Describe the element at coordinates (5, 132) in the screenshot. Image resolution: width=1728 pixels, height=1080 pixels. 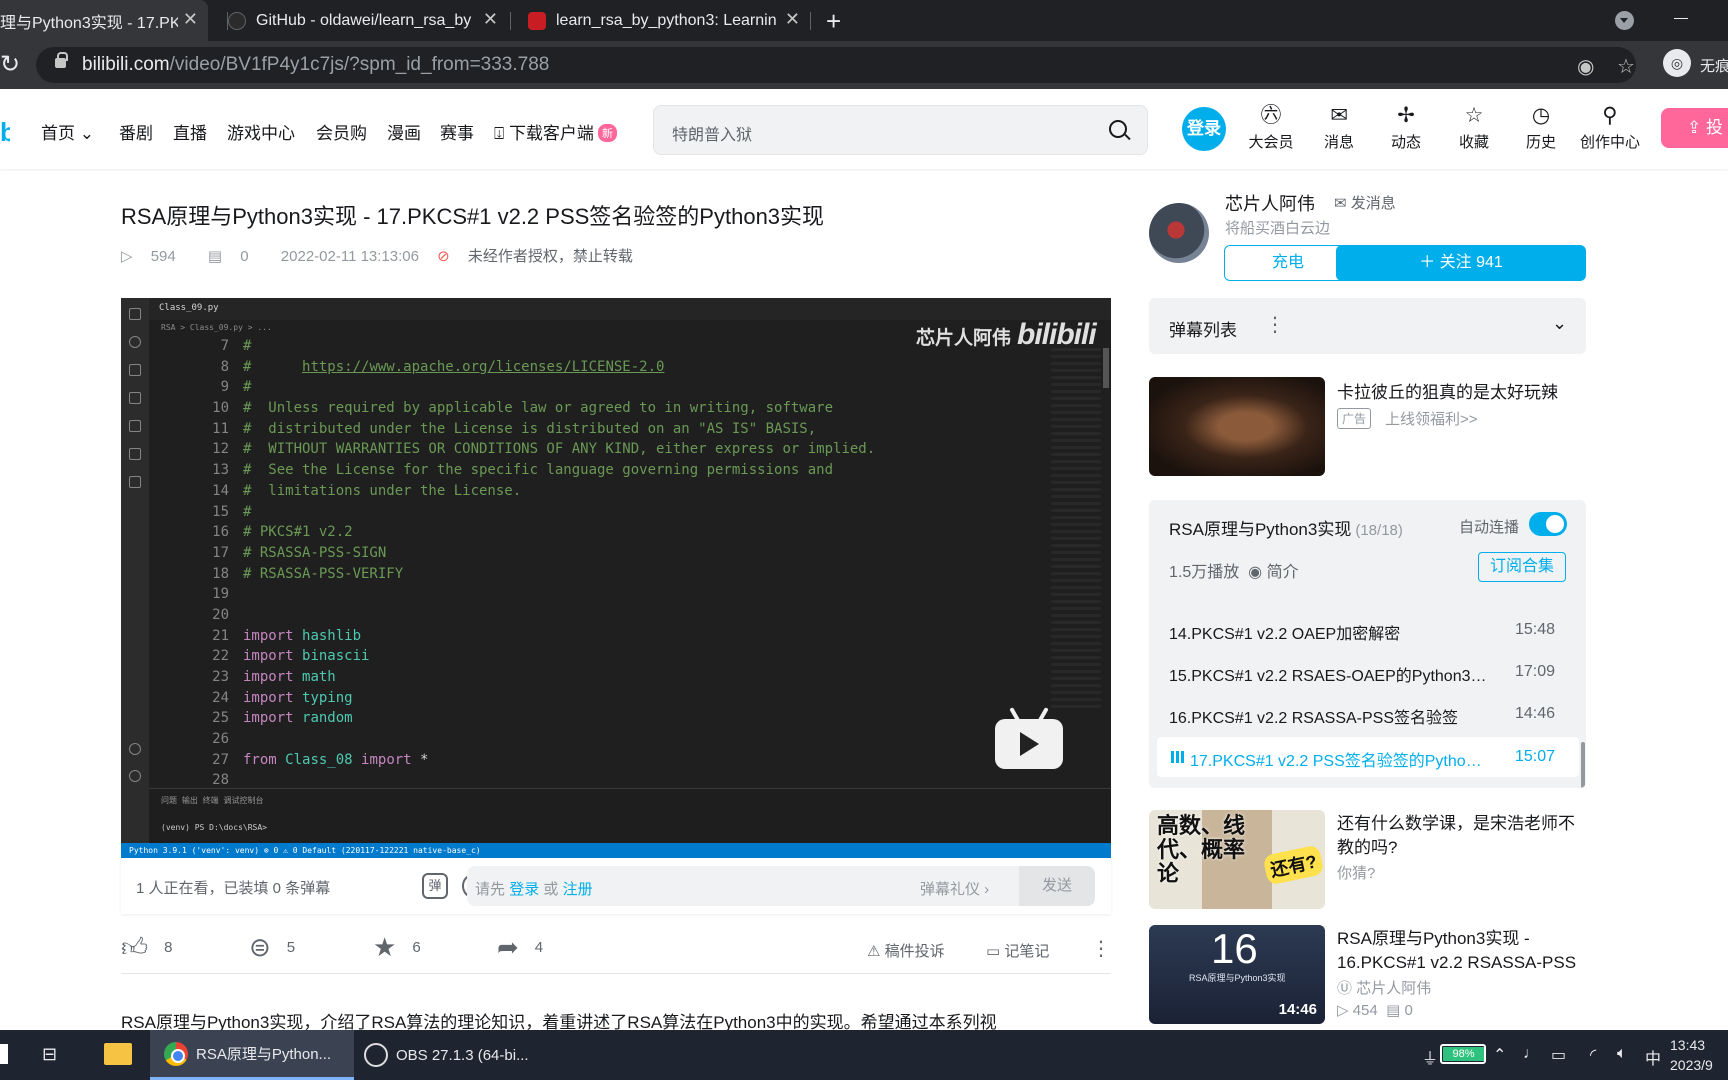
I see `bilibili-logo-icon: b` at that location.